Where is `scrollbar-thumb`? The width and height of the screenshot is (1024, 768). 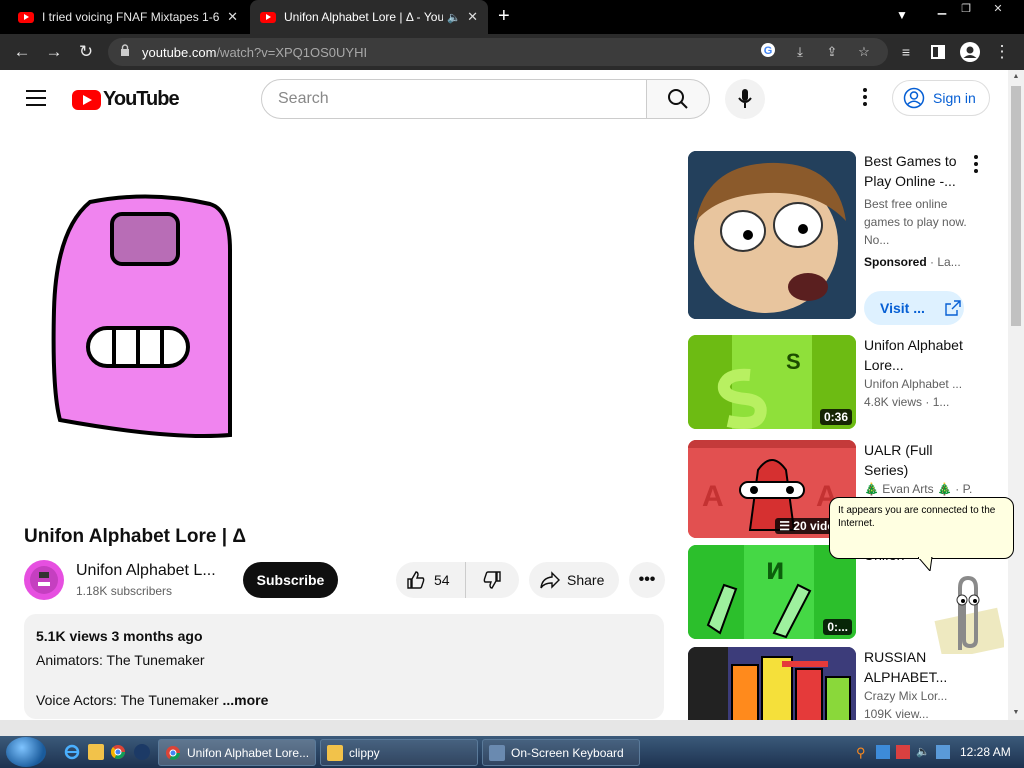 scrollbar-thumb is located at coordinates (1016, 206).